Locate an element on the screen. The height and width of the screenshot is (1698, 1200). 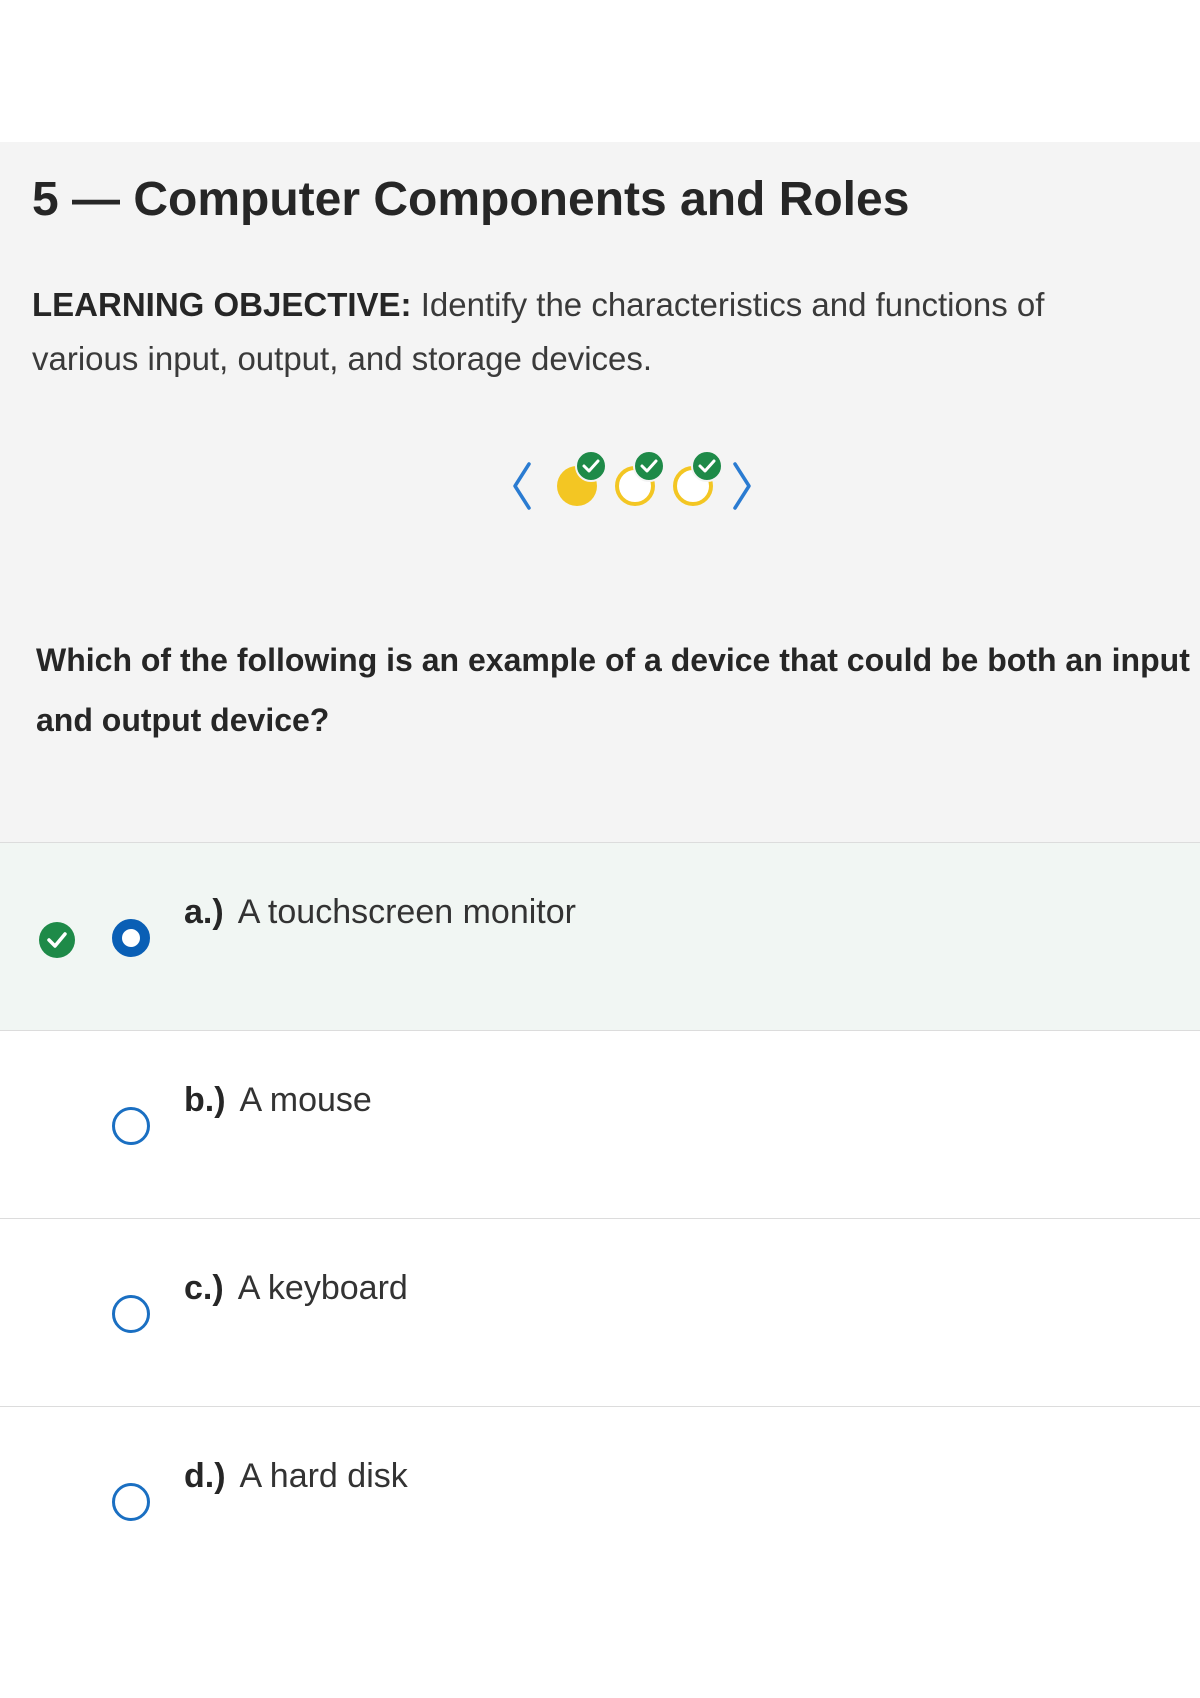
option-label: A touchscreen monitor is located at coordinates (406, 912).